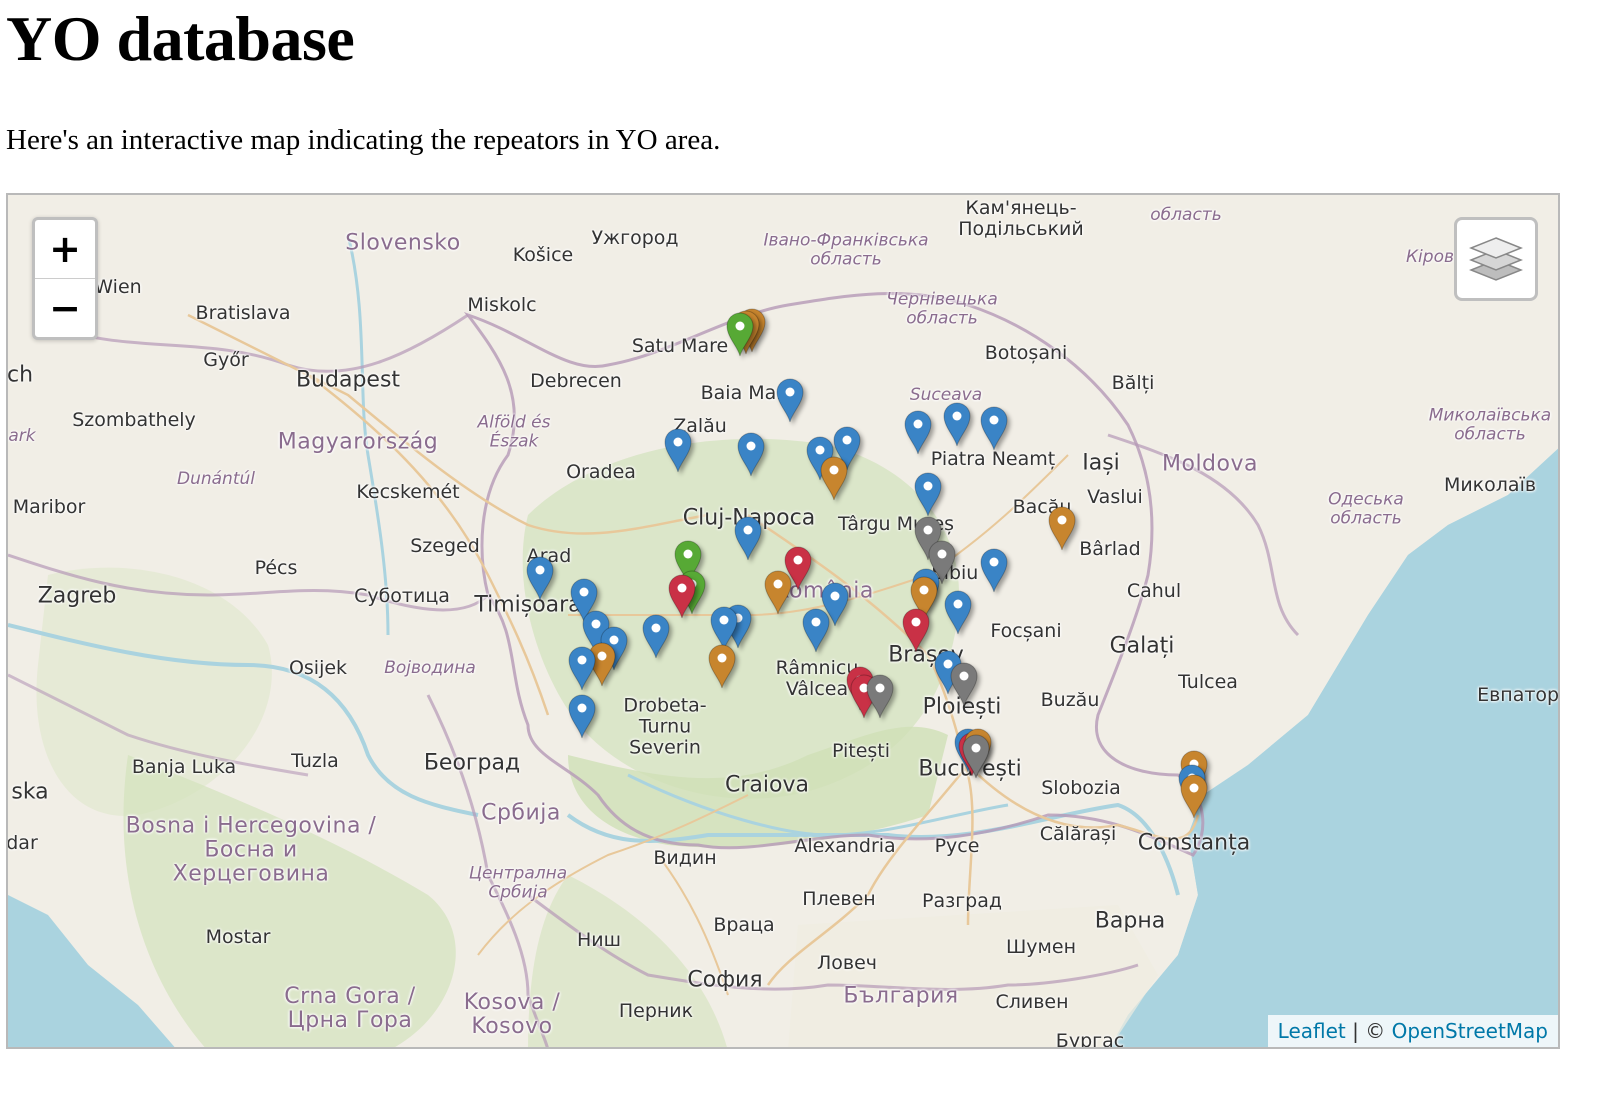 Image resolution: width=1618 pixels, height=1102 pixels. What do you see at coordinates (1115, 497) in the screenshot?
I see `label-vaslui: Vaslui` at bounding box center [1115, 497].